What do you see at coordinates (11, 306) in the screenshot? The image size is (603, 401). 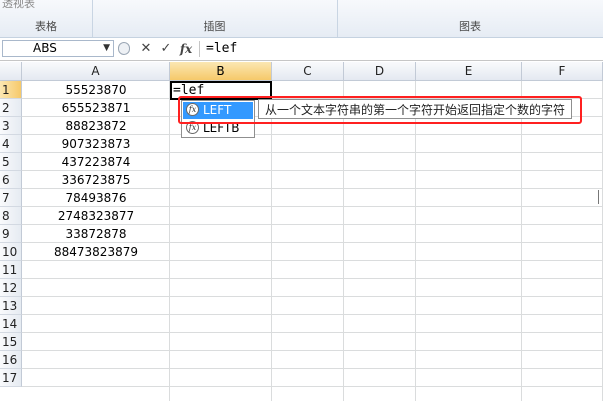 I see `row-header-13: 13` at bounding box center [11, 306].